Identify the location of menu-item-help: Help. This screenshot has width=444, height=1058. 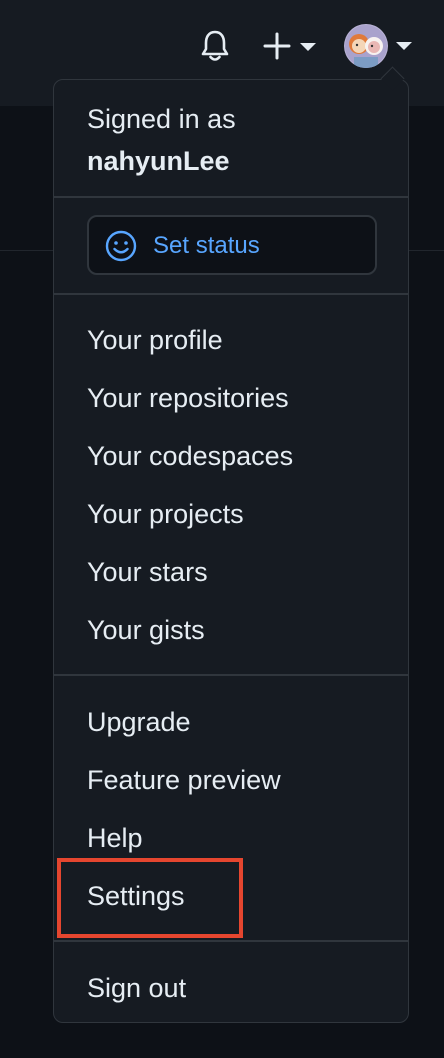
(115, 838).